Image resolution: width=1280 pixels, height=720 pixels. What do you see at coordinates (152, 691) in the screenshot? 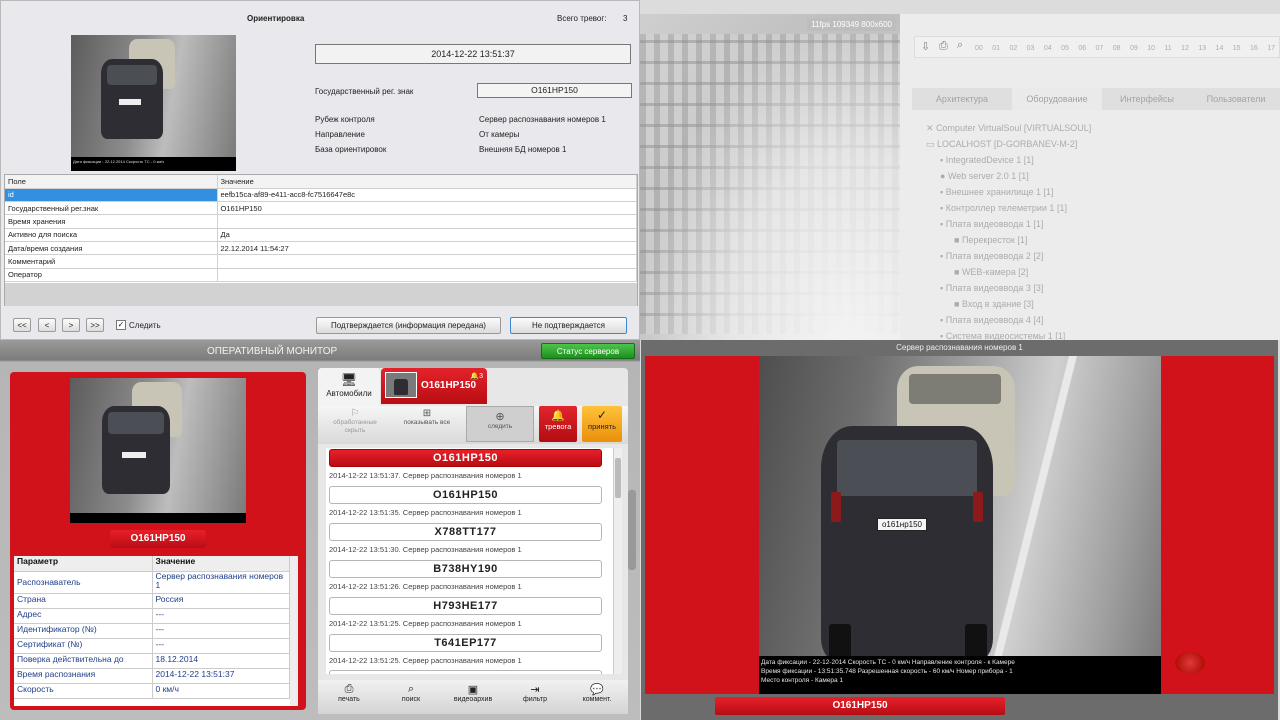
I see `table-row: Скорость 0 км/ч` at bounding box center [152, 691].